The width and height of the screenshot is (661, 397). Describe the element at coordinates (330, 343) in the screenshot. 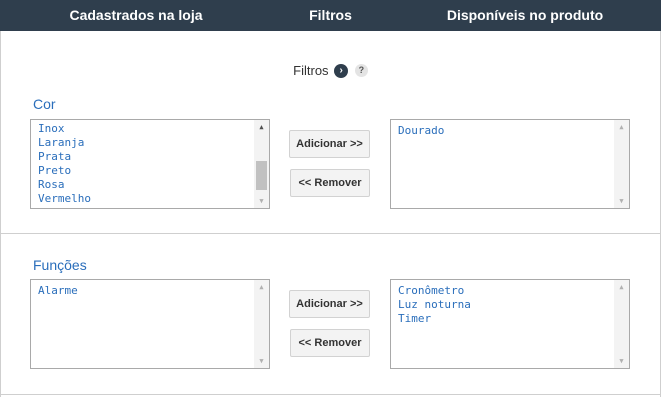

I see `remove-button-funcoes: << Remover` at that location.